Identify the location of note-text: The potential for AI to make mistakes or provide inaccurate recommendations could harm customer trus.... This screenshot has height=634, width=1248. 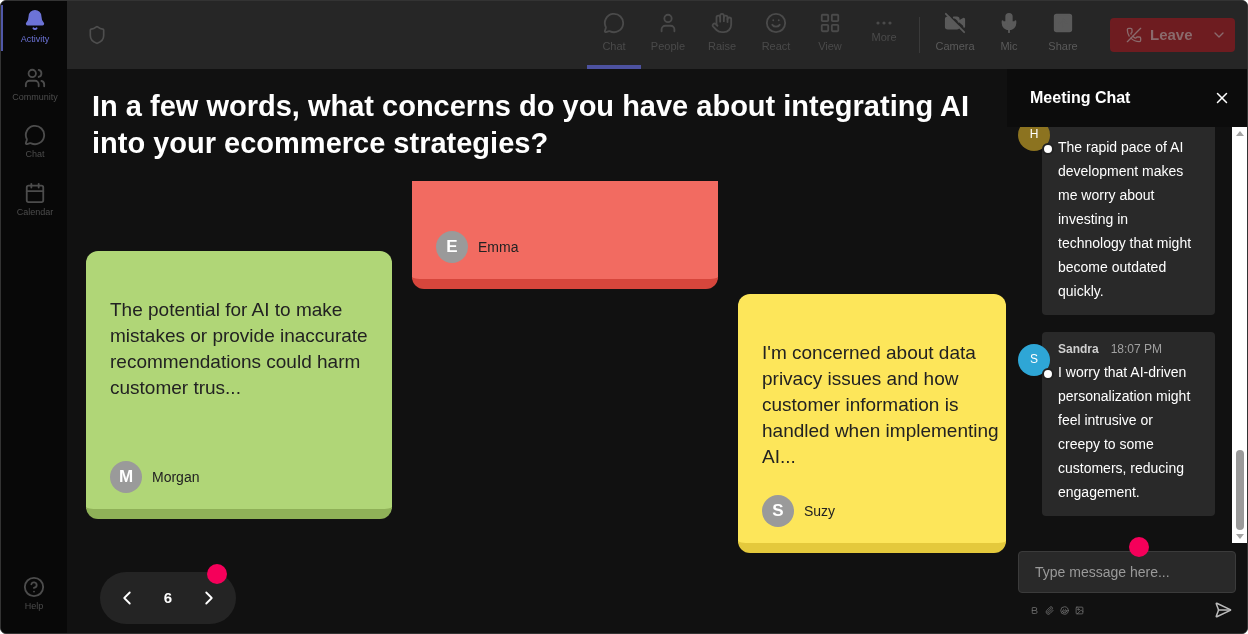
(239, 349).